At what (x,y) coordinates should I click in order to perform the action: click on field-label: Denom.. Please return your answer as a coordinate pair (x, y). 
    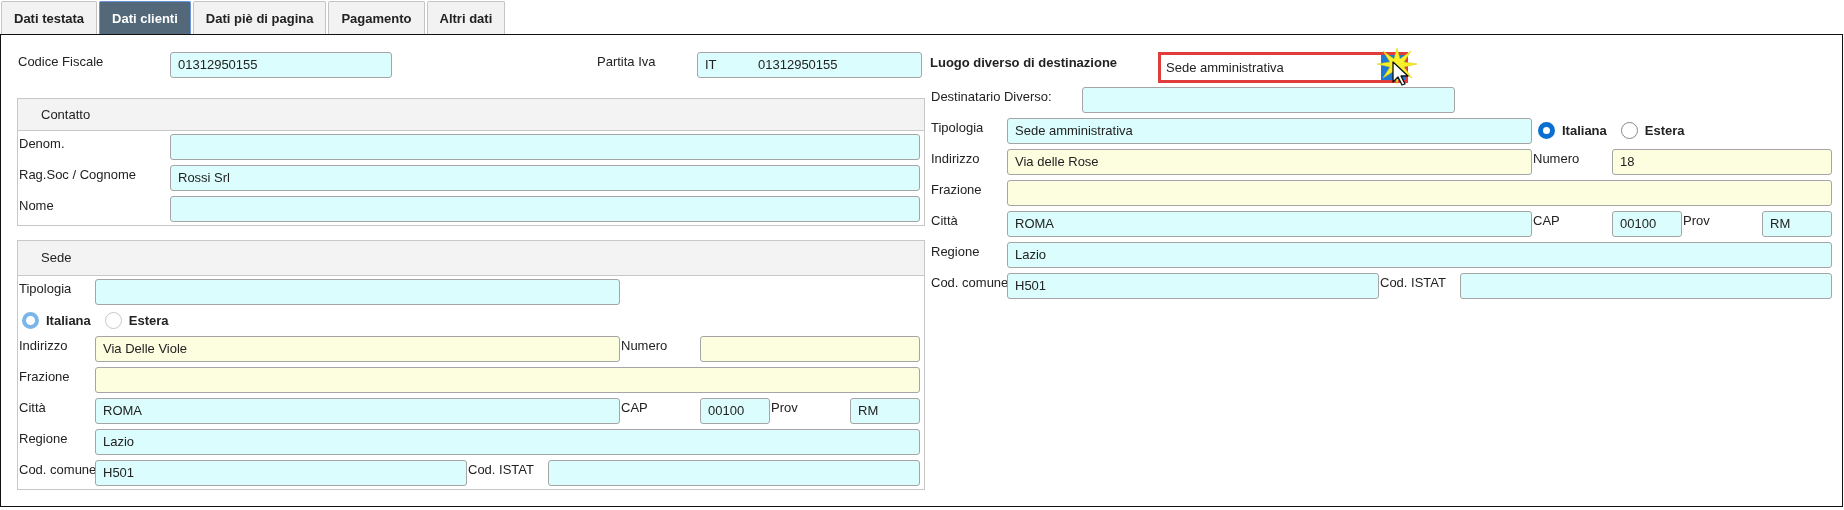
    Looking at the image, I should click on (42, 143).